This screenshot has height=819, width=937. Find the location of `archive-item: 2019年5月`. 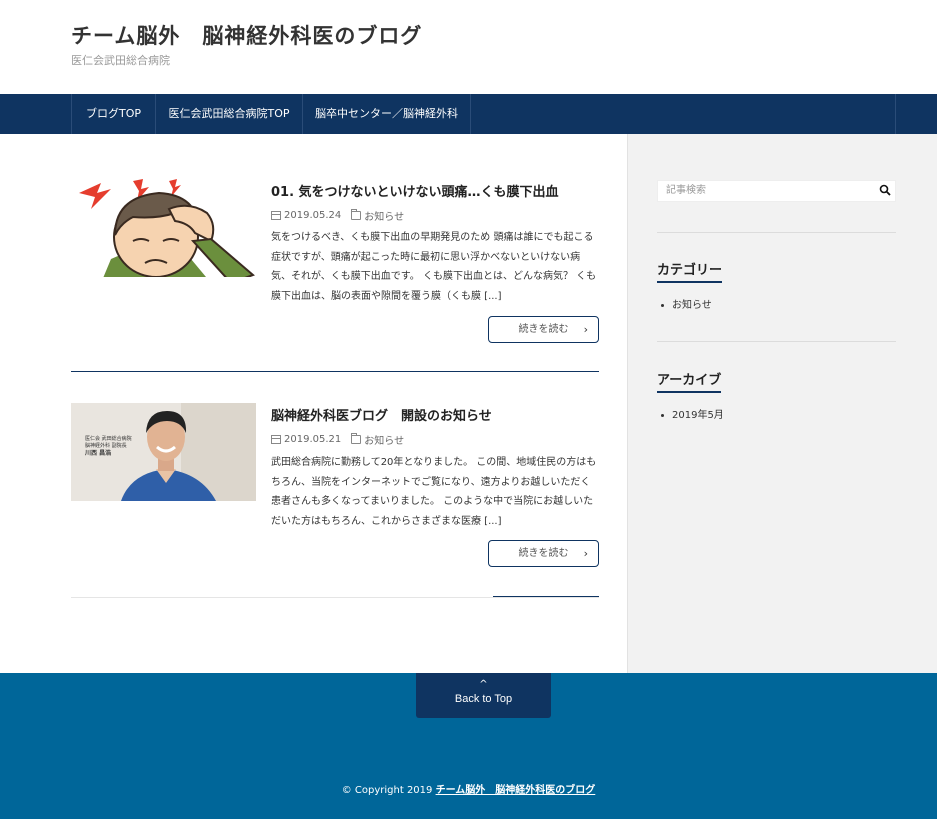

archive-item: 2019年5月 is located at coordinates (692, 413).